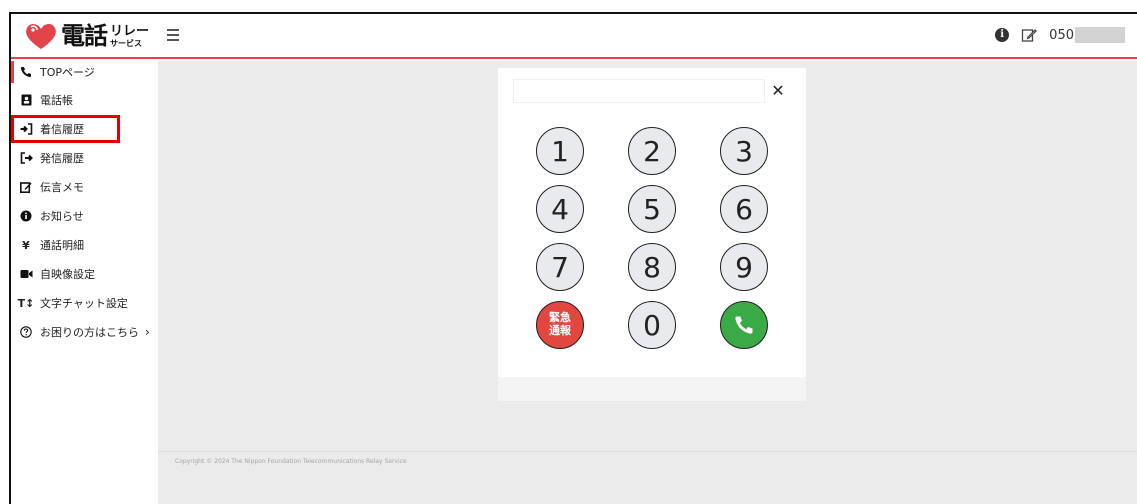  What do you see at coordinates (26, 332) in the screenshot?
I see `question-circle-icon` at bounding box center [26, 332].